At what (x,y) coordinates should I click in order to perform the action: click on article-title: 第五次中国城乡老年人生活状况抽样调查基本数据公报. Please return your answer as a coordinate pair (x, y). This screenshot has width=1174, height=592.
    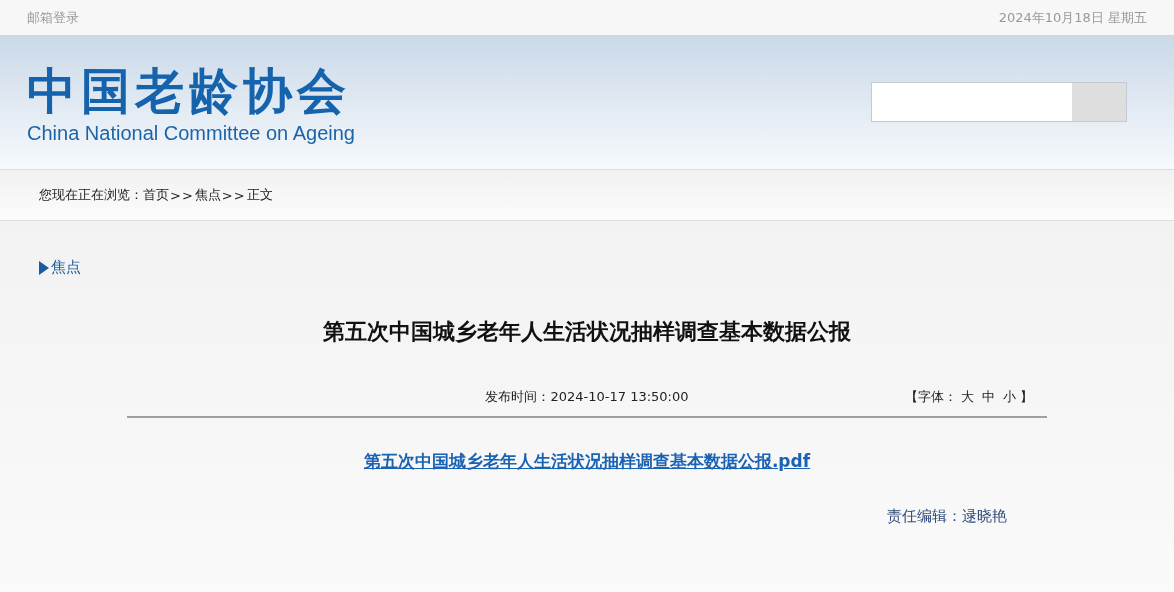
    Looking at the image, I should click on (587, 332).